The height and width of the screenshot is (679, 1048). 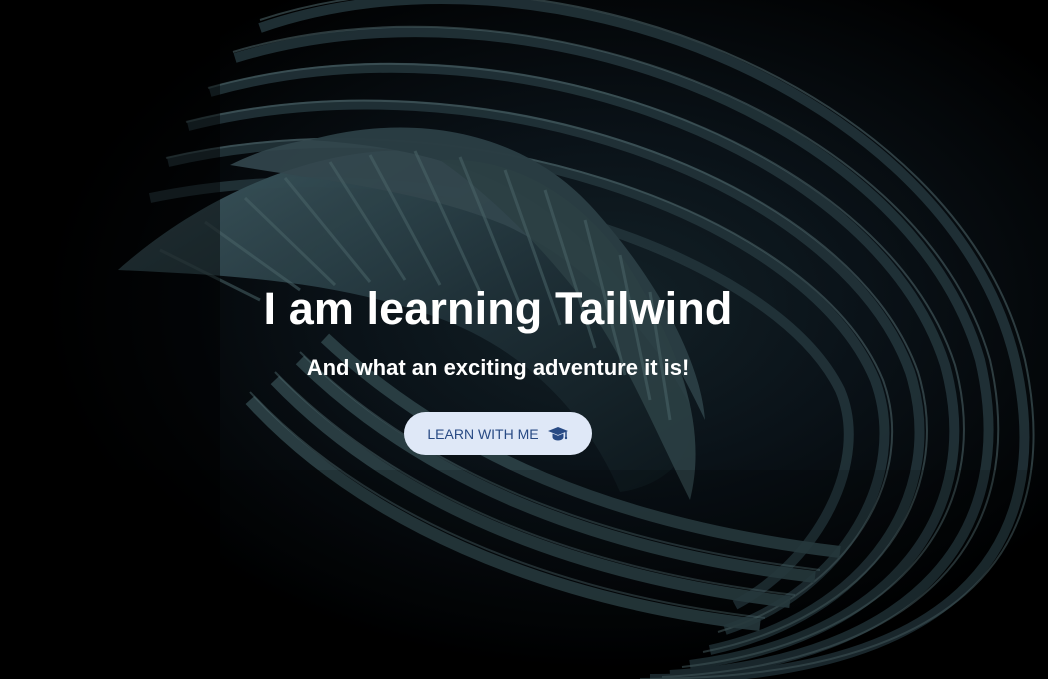 I want to click on learn-with-me-label: LEARN WITH ME, so click(x=483, y=433).